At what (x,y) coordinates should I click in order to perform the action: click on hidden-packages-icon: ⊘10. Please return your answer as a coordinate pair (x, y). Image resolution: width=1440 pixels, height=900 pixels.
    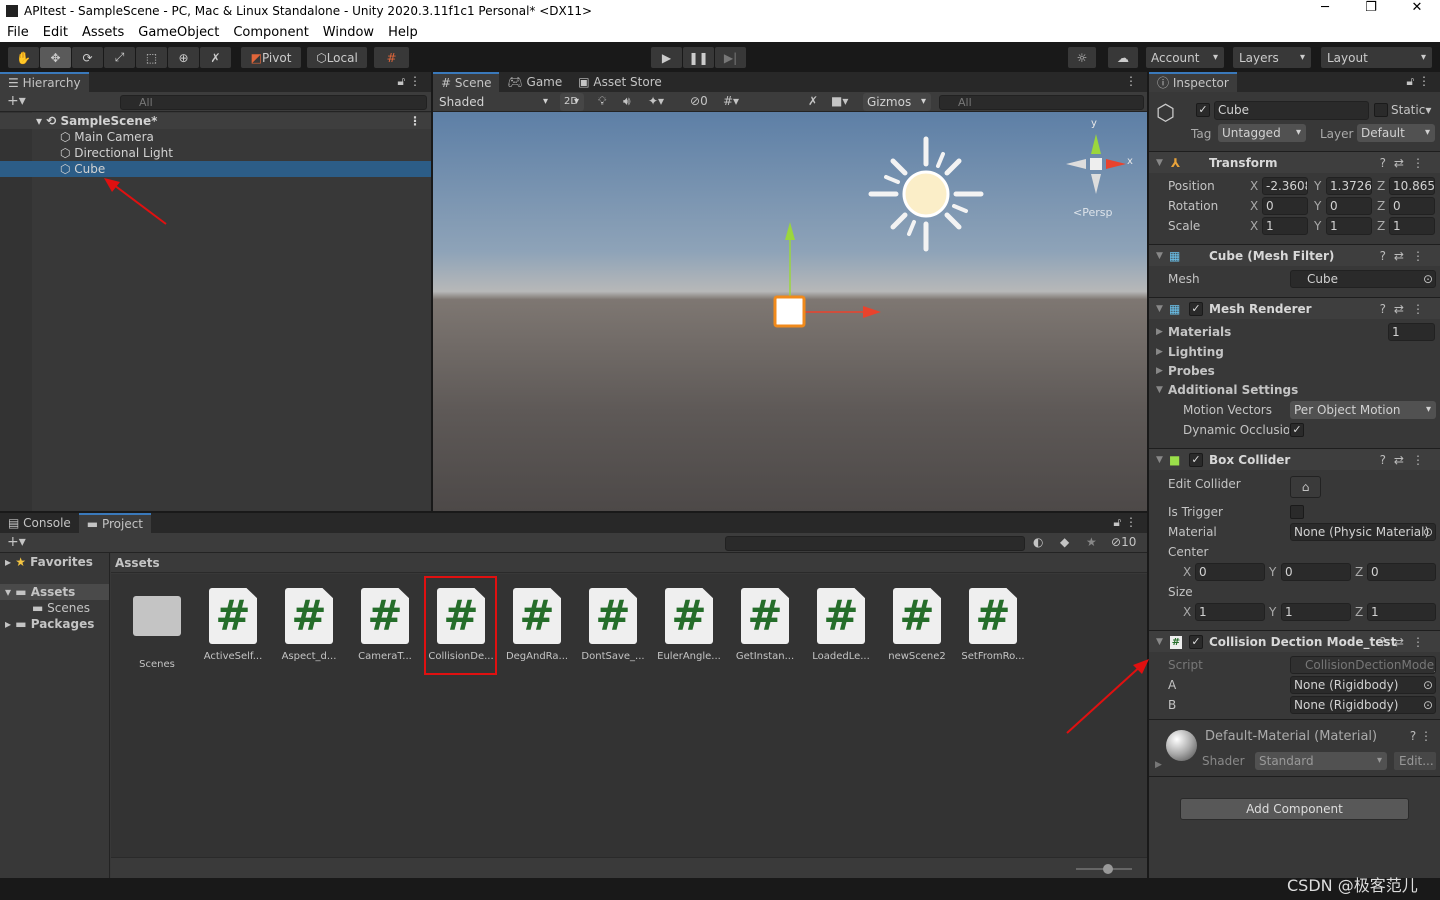
    Looking at the image, I should click on (1123, 542).